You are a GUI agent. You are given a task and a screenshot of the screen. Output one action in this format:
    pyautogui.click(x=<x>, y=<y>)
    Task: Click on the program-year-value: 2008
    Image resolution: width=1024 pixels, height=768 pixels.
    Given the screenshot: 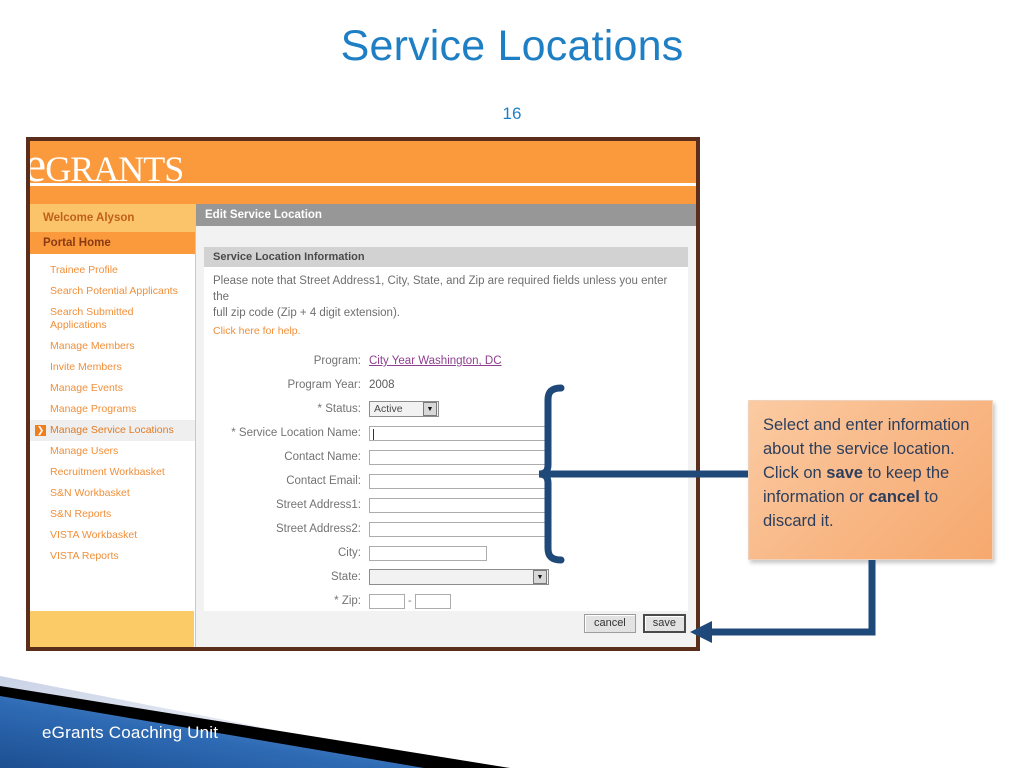 What is the action you would take?
    pyautogui.click(x=382, y=385)
    